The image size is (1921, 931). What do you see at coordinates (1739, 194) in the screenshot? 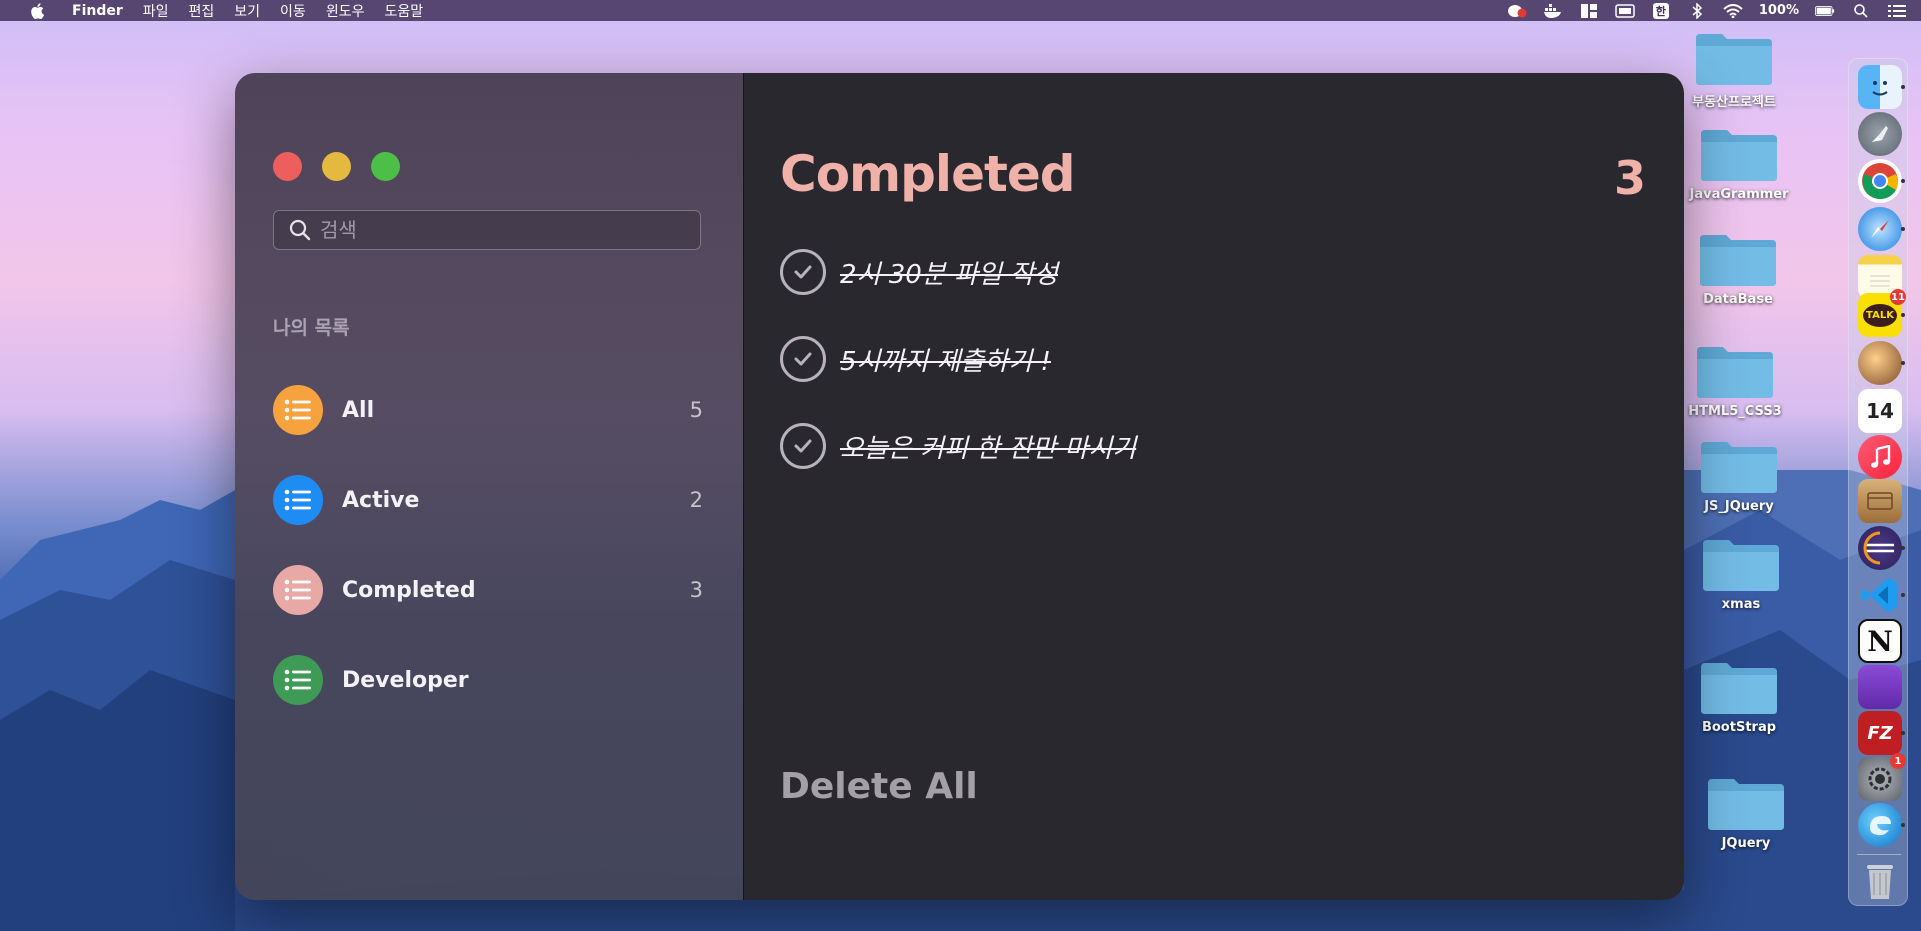
I see `folder-name: JavaGrammer` at bounding box center [1739, 194].